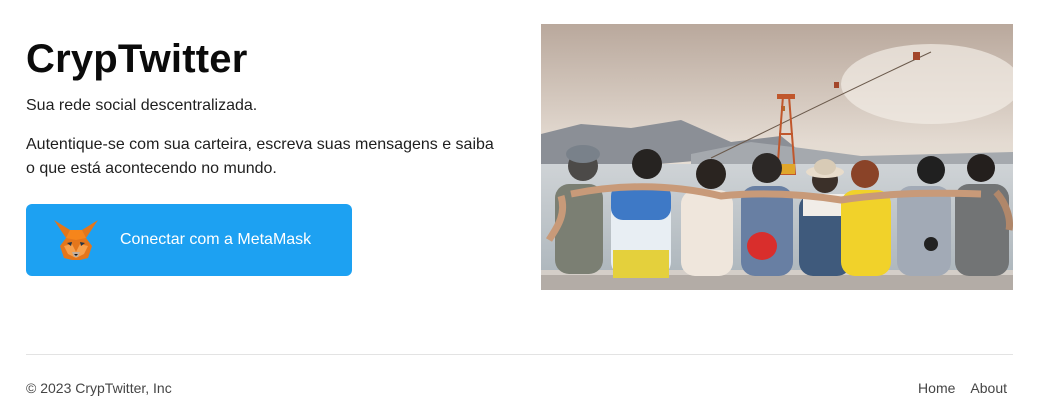 The width and height of the screenshot is (1049, 413). I want to click on metamask-fox-icon, so click(76, 240).